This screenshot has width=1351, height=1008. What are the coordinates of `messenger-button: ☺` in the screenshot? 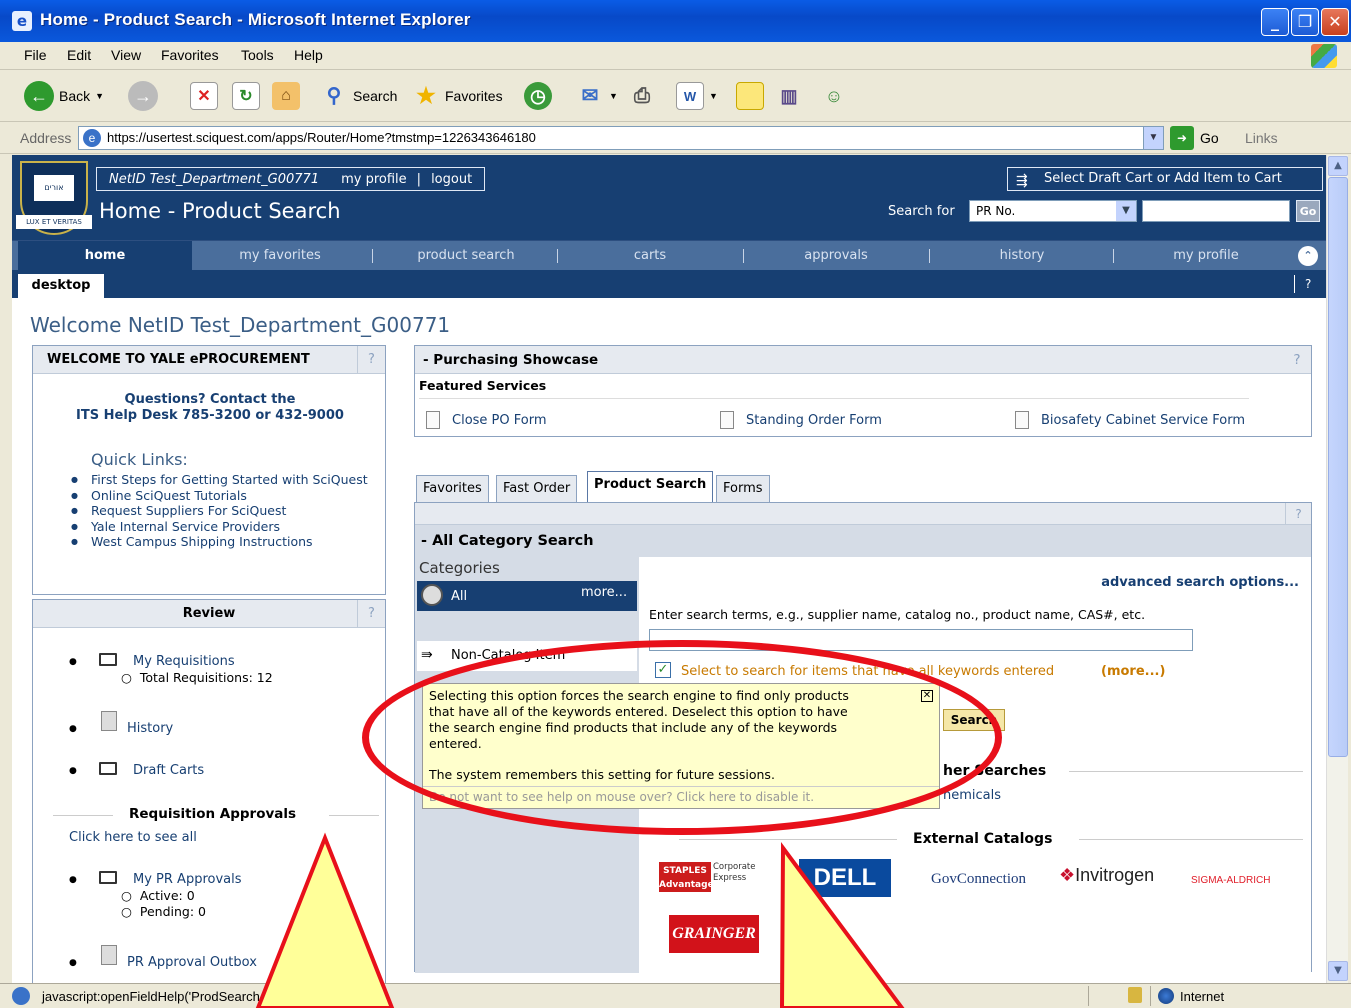 It's located at (834, 96).